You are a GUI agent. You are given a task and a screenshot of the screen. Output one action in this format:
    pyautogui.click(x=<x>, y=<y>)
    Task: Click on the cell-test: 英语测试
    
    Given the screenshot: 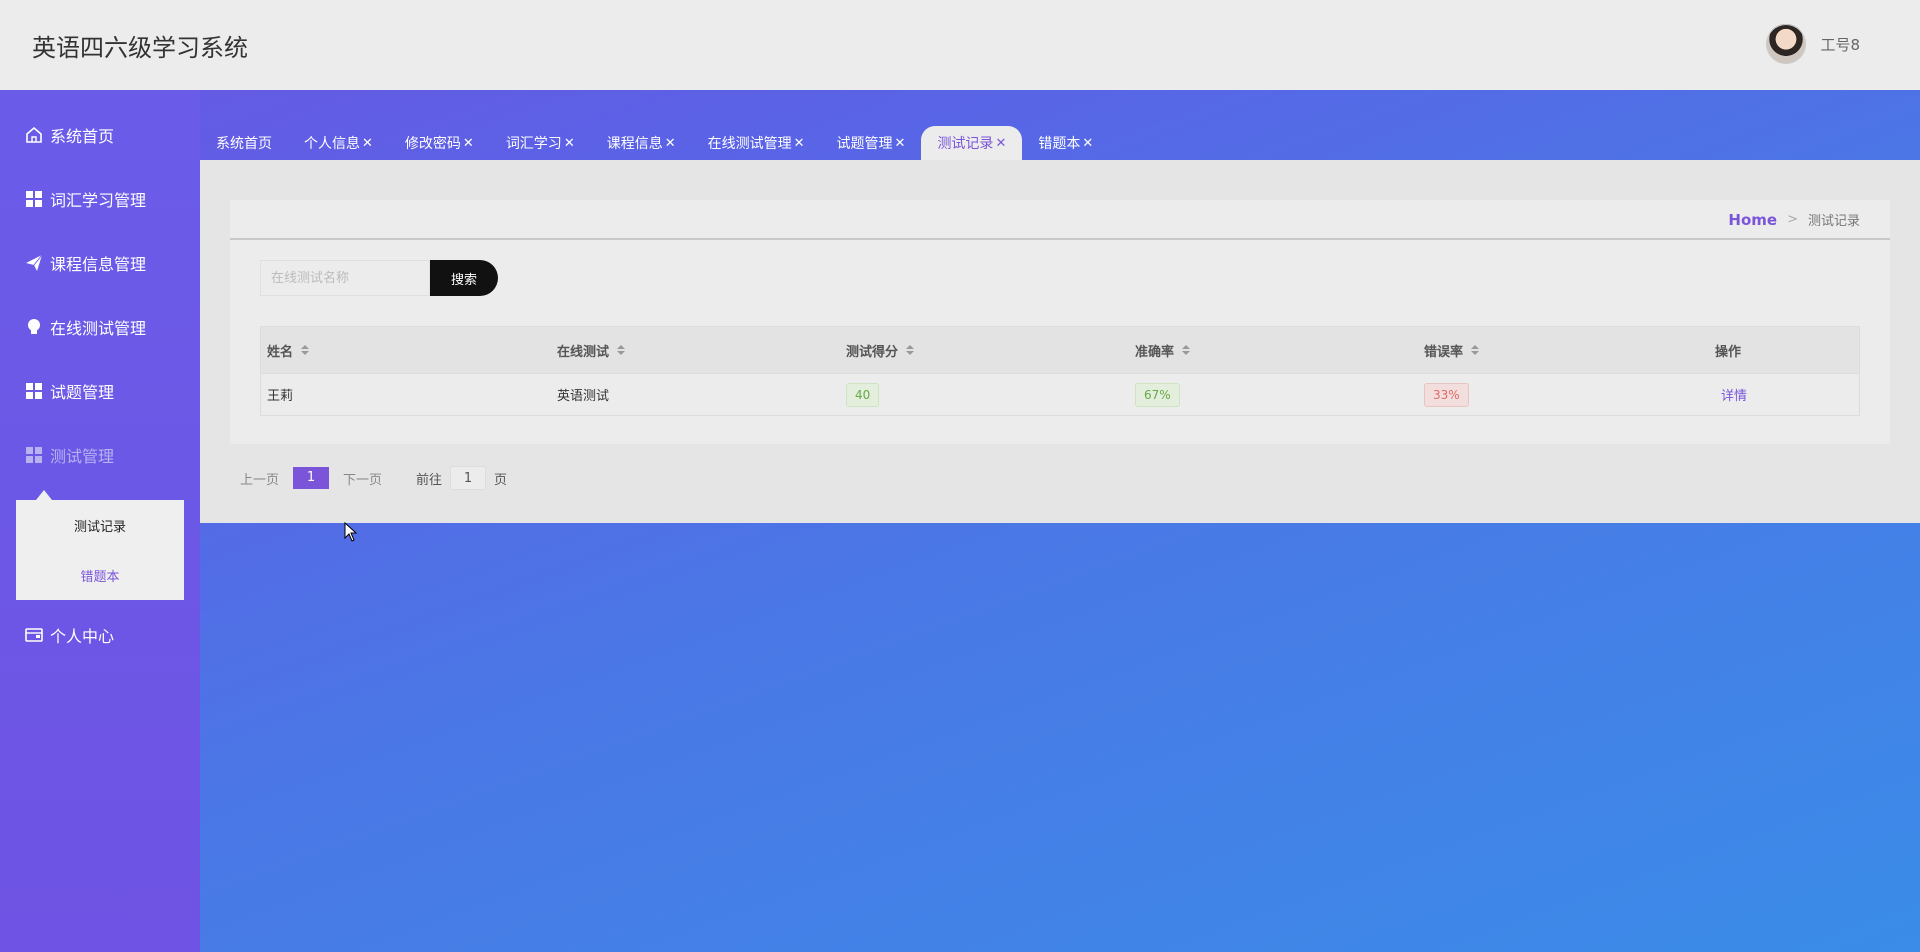 What is the action you would take?
    pyautogui.click(x=583, y=396)
    